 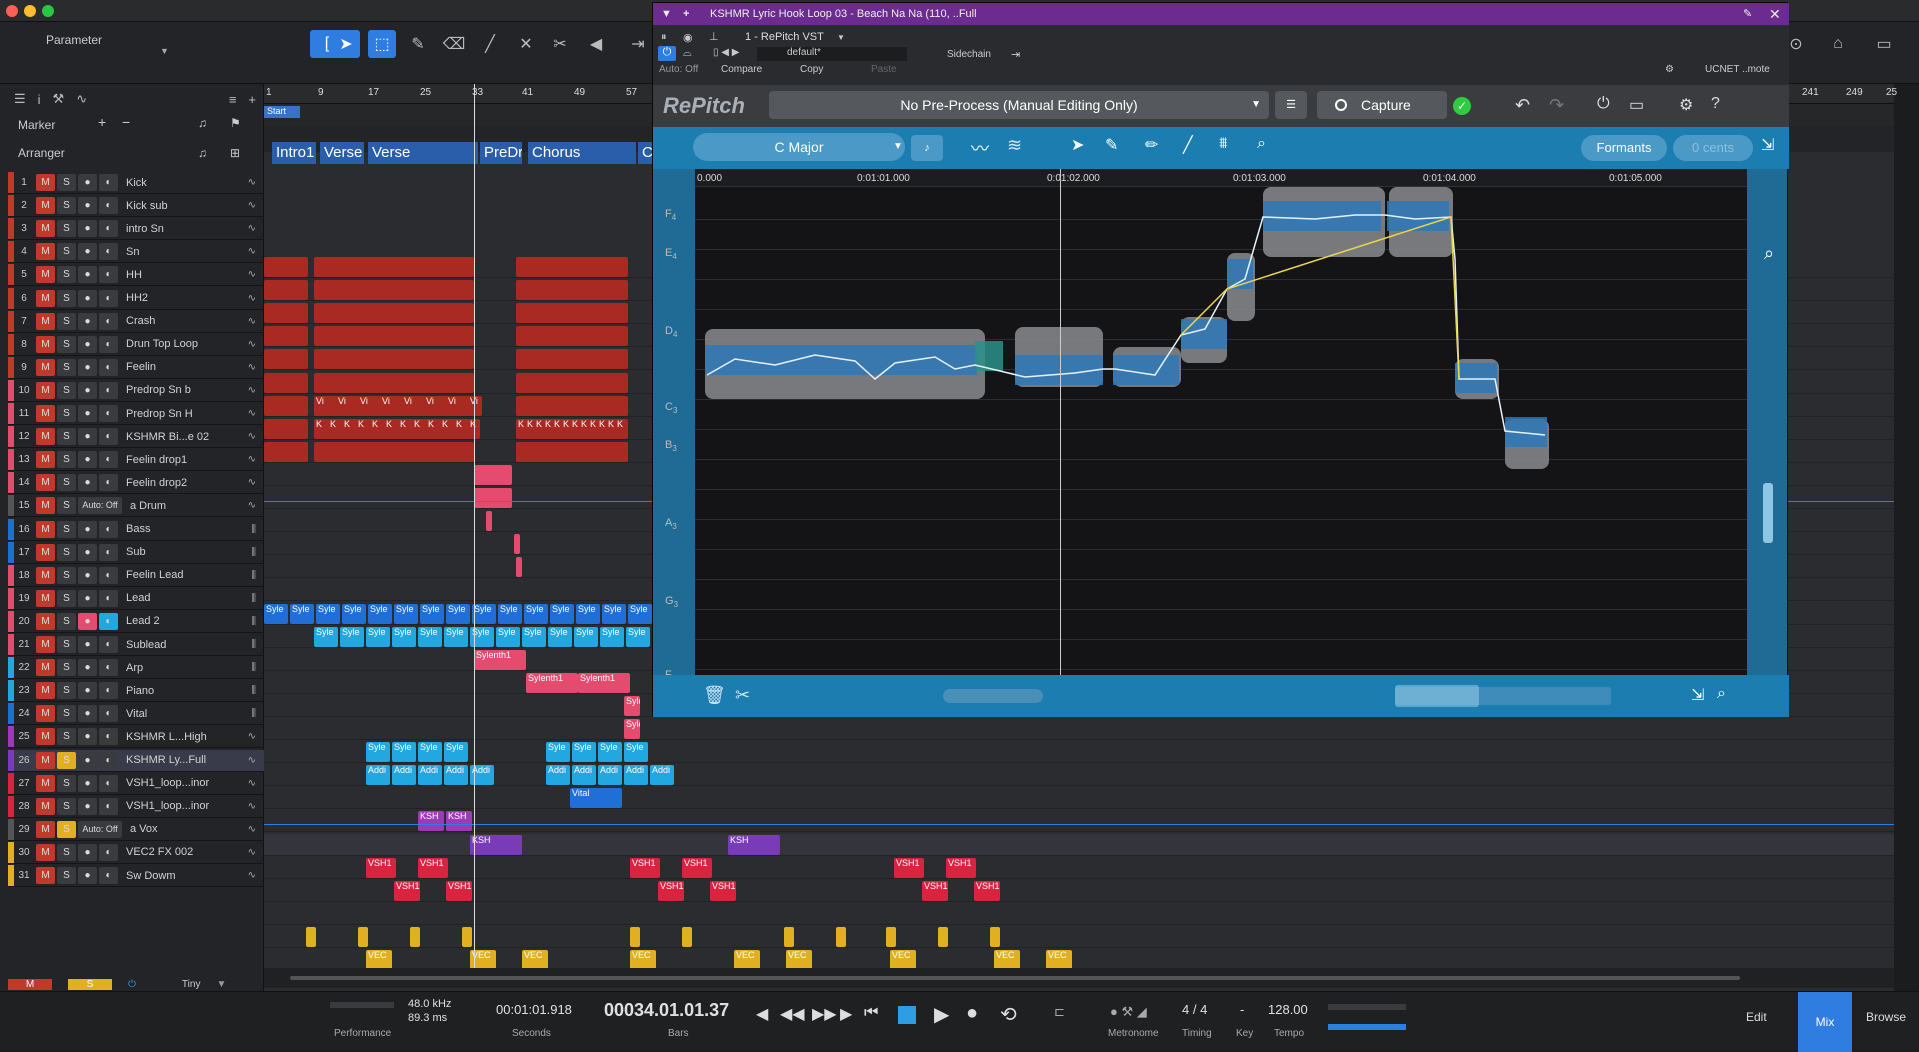 I want to click on track-name: VSH1_loop...inor, so click(x=176, y=806).